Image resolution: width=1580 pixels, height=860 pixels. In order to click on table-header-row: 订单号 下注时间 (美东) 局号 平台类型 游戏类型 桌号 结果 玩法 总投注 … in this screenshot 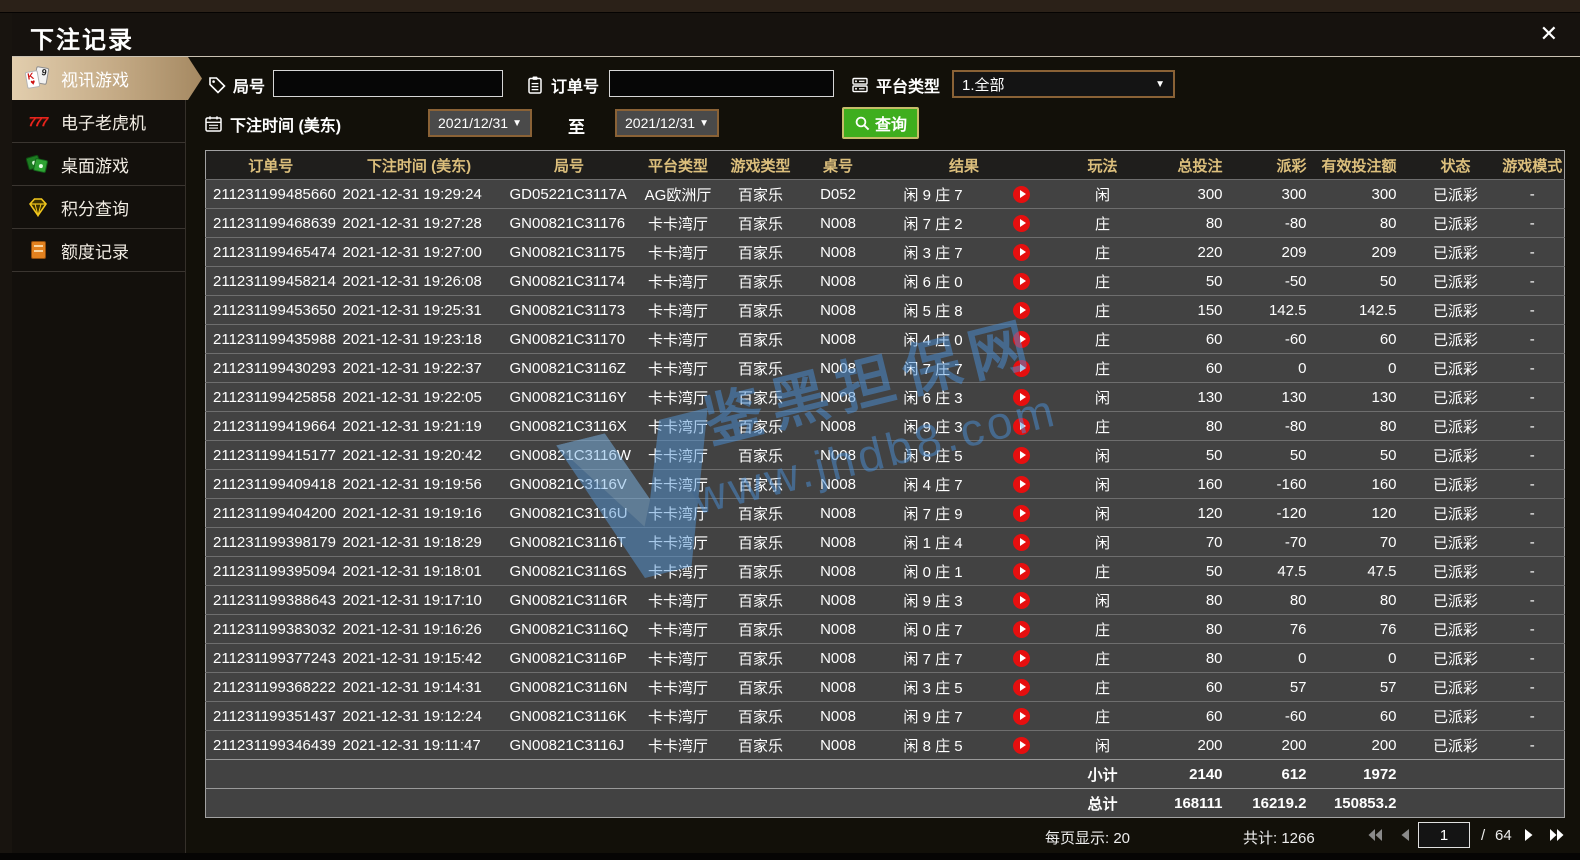, I will do `click(885, 165)`.